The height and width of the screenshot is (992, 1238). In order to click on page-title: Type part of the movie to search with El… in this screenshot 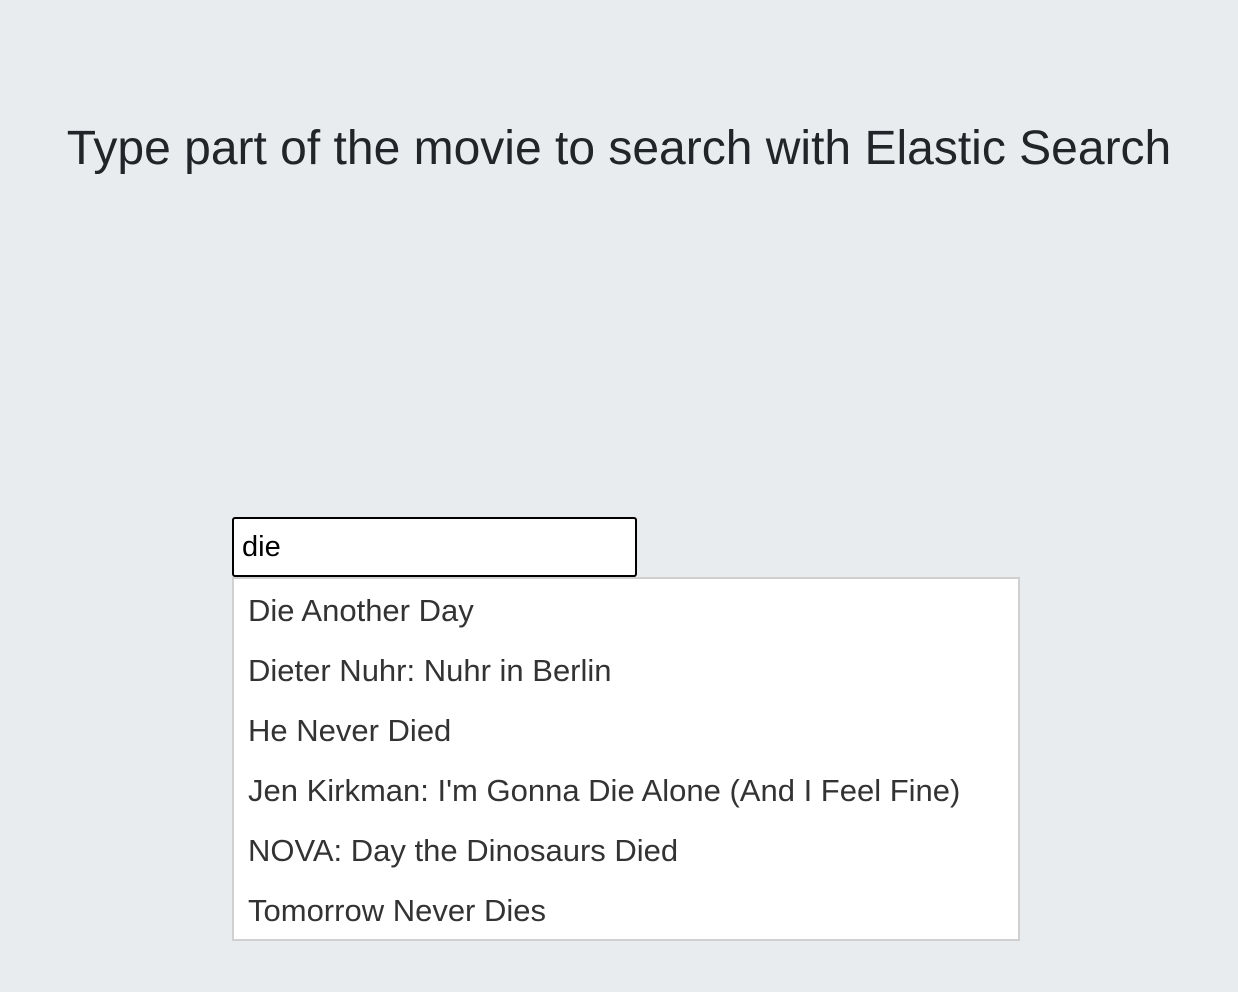, I will do `click(619, 148)`.